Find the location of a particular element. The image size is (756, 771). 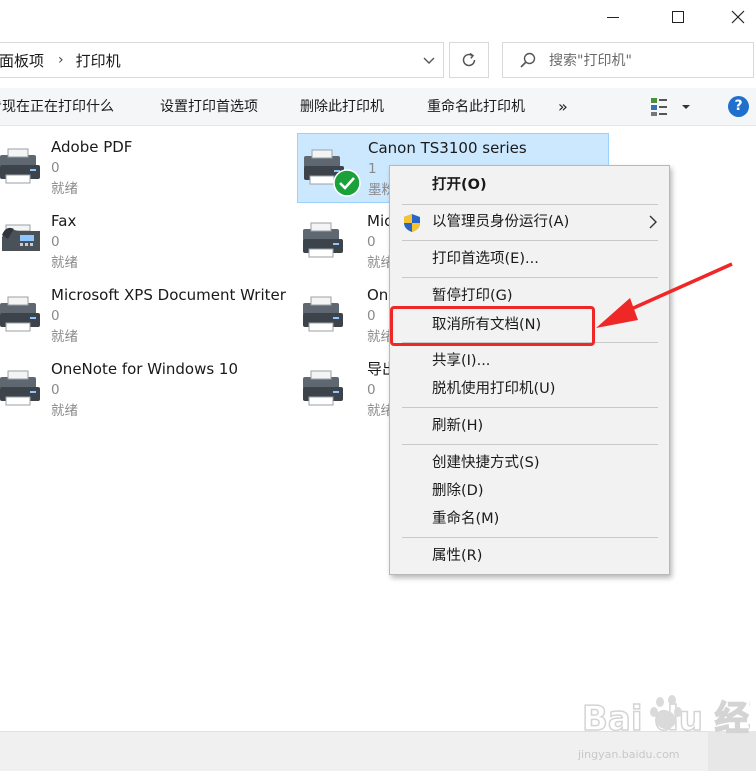

menu-item-create-shortcut: 创建快捷方式(S) is located at coordinates (529, 463).